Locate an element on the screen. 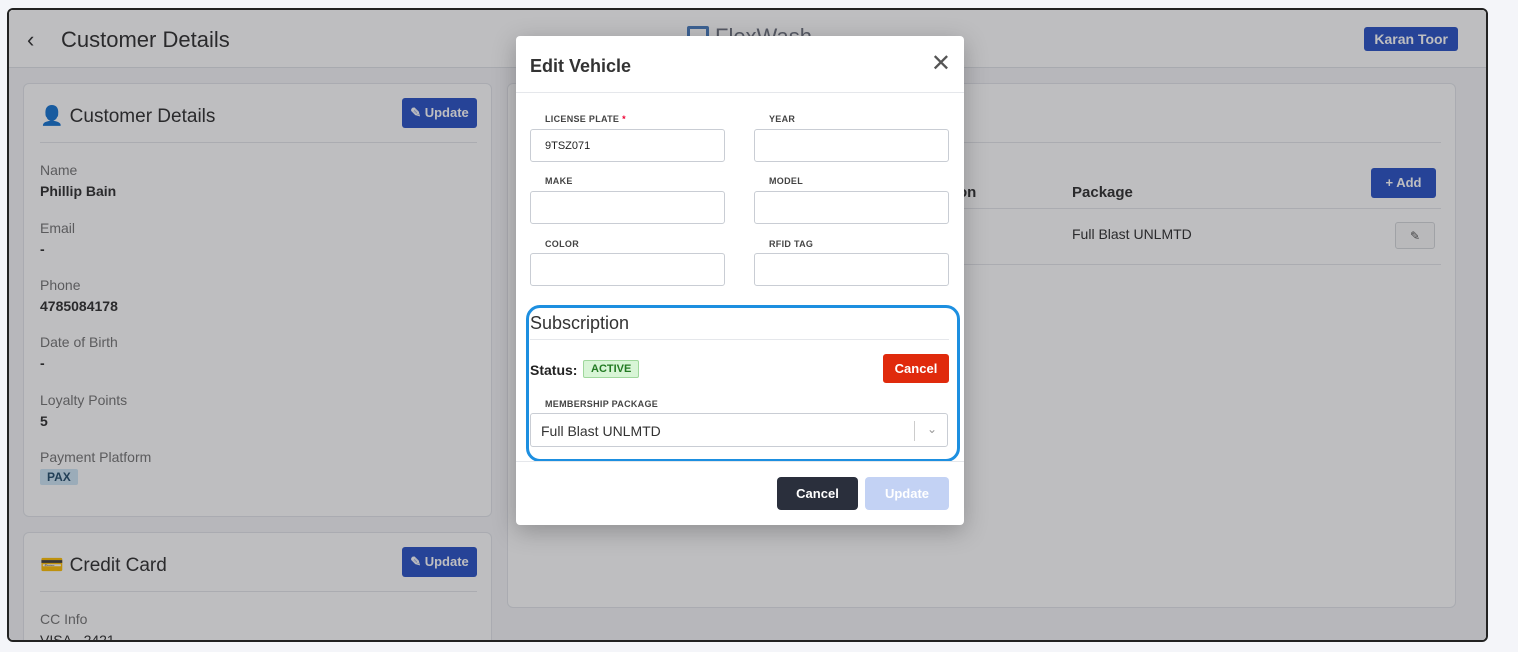  subscription-title: Subscription is located at coordinates (580, 323).